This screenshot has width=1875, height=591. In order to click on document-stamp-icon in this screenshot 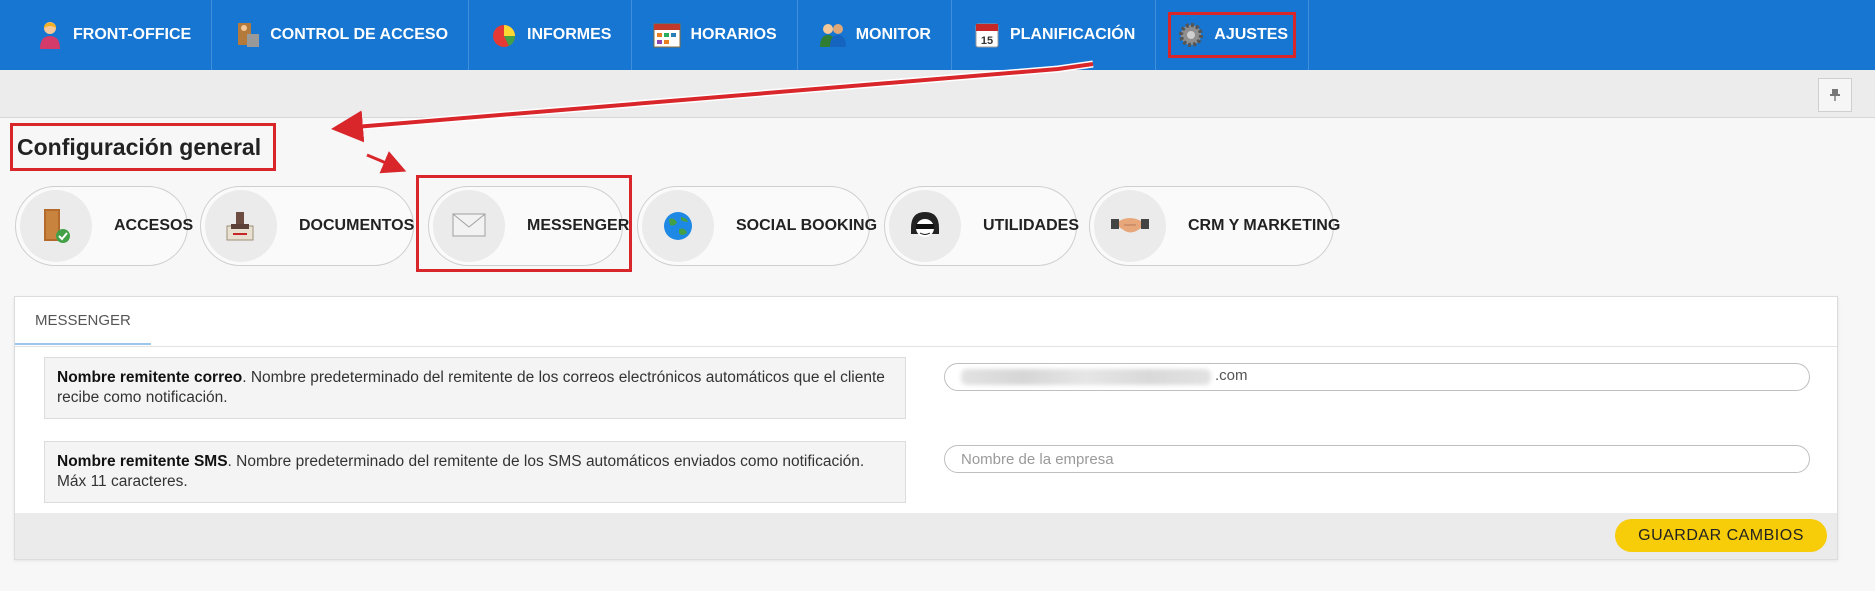, I will do `click(240, 226)`.